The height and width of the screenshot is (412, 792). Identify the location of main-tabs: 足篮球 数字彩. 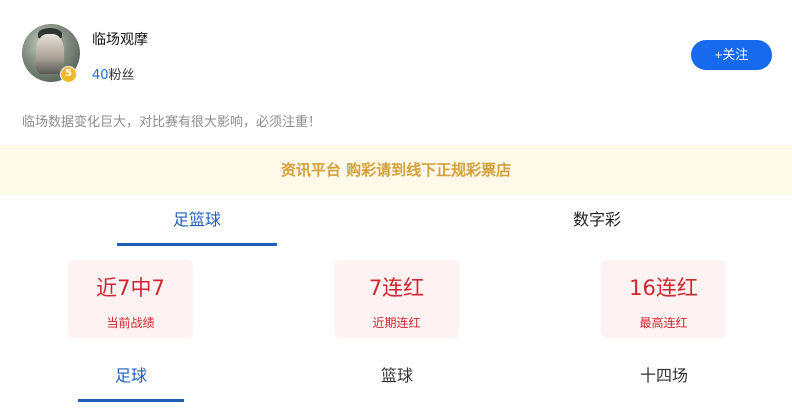
(396, 224).